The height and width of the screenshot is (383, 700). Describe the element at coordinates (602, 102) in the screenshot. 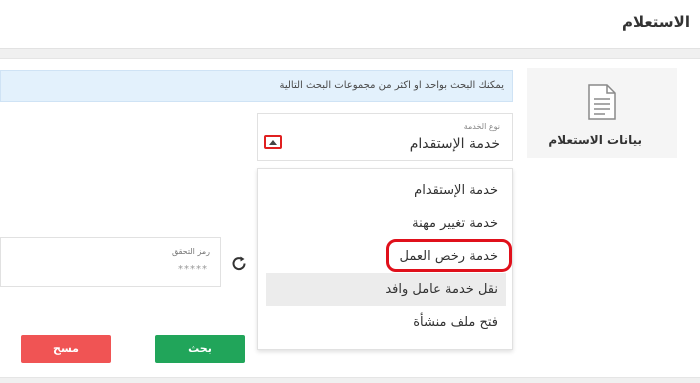

I see `document-icon` at that location.